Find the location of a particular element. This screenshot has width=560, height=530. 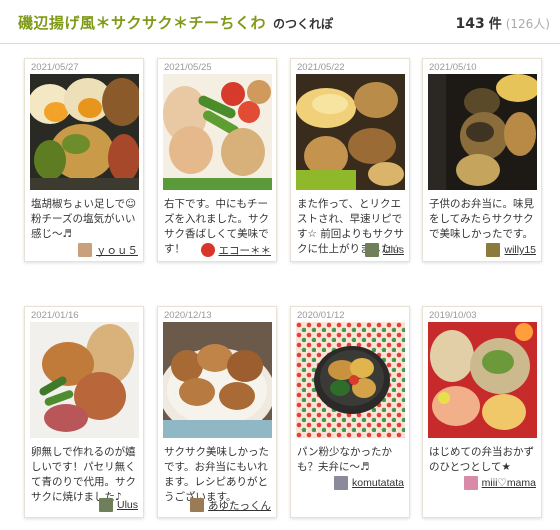

report-card: 2020/01/12 パン粉少なかったかも？夫弁に〜♬ komutatata is located at coordinates (350, 412).